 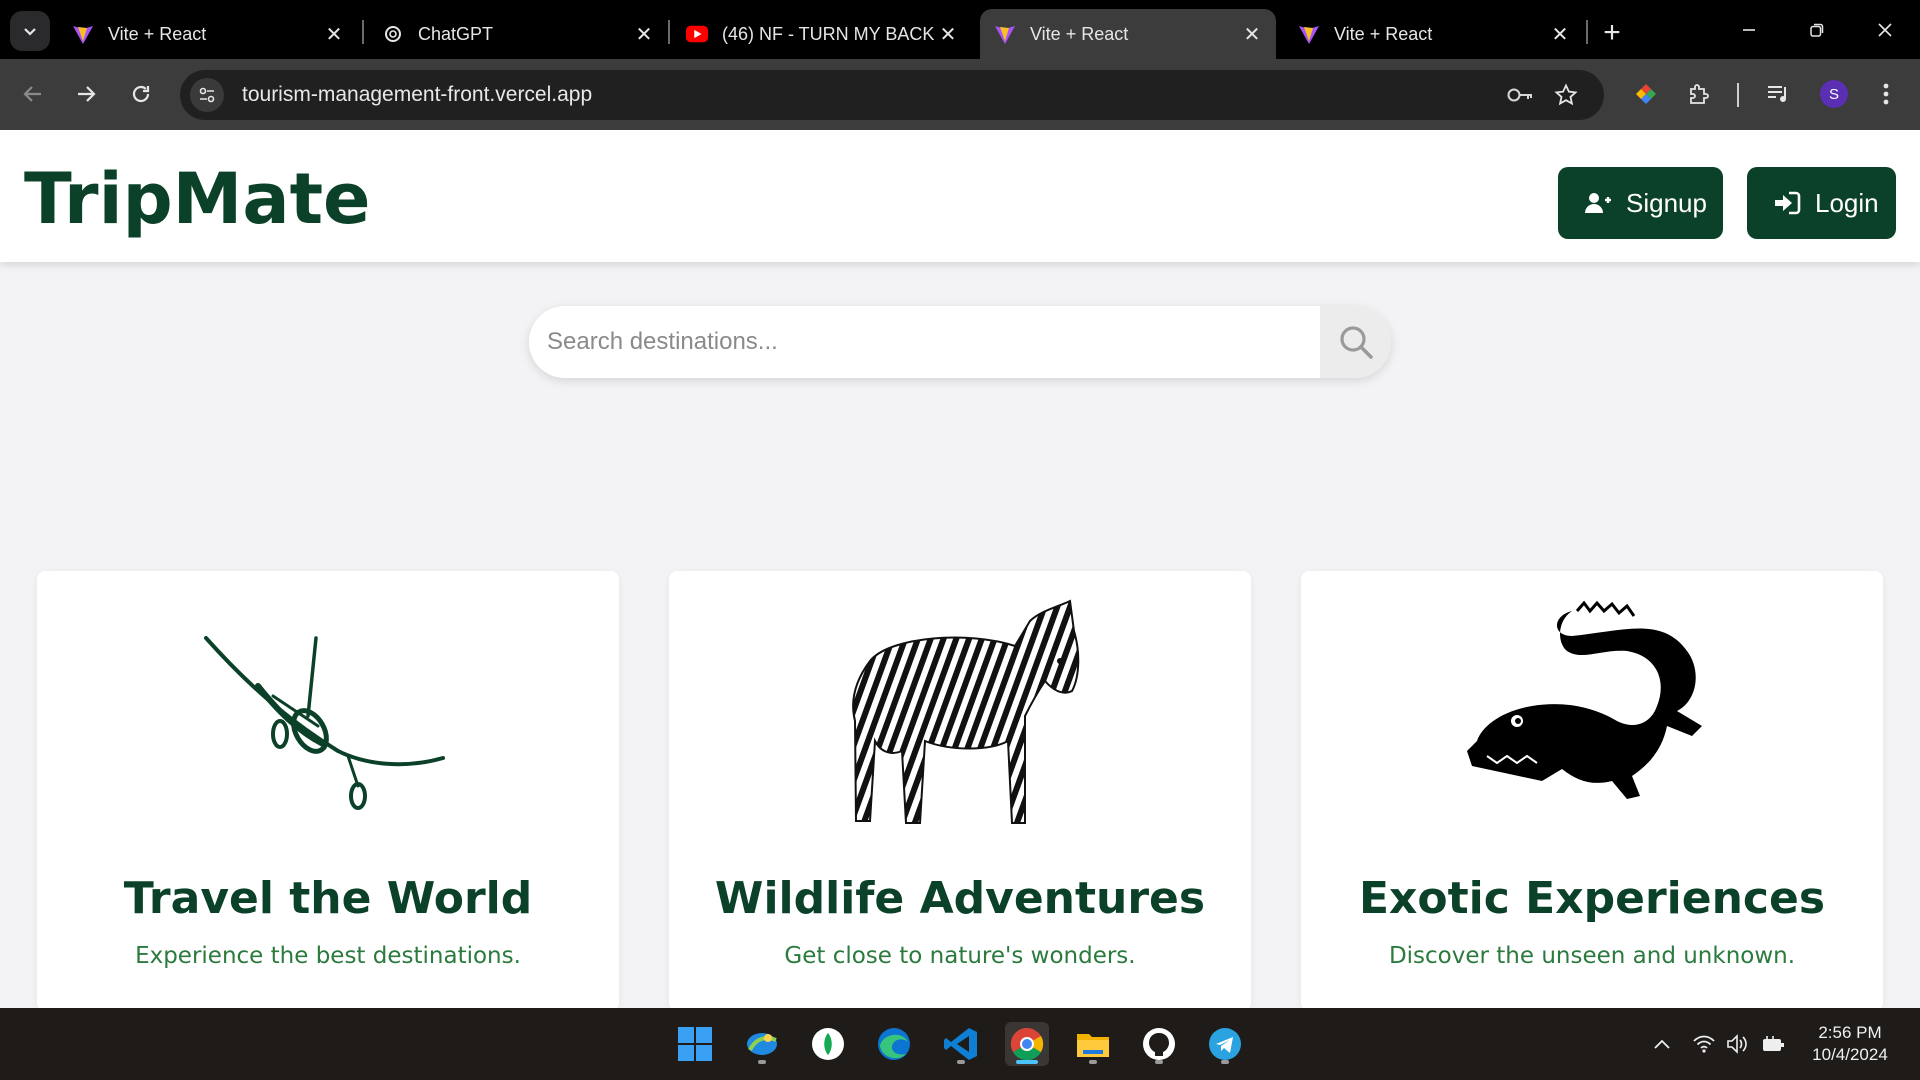 I want to click on password-key-icon, so click(x=1520, y=95).